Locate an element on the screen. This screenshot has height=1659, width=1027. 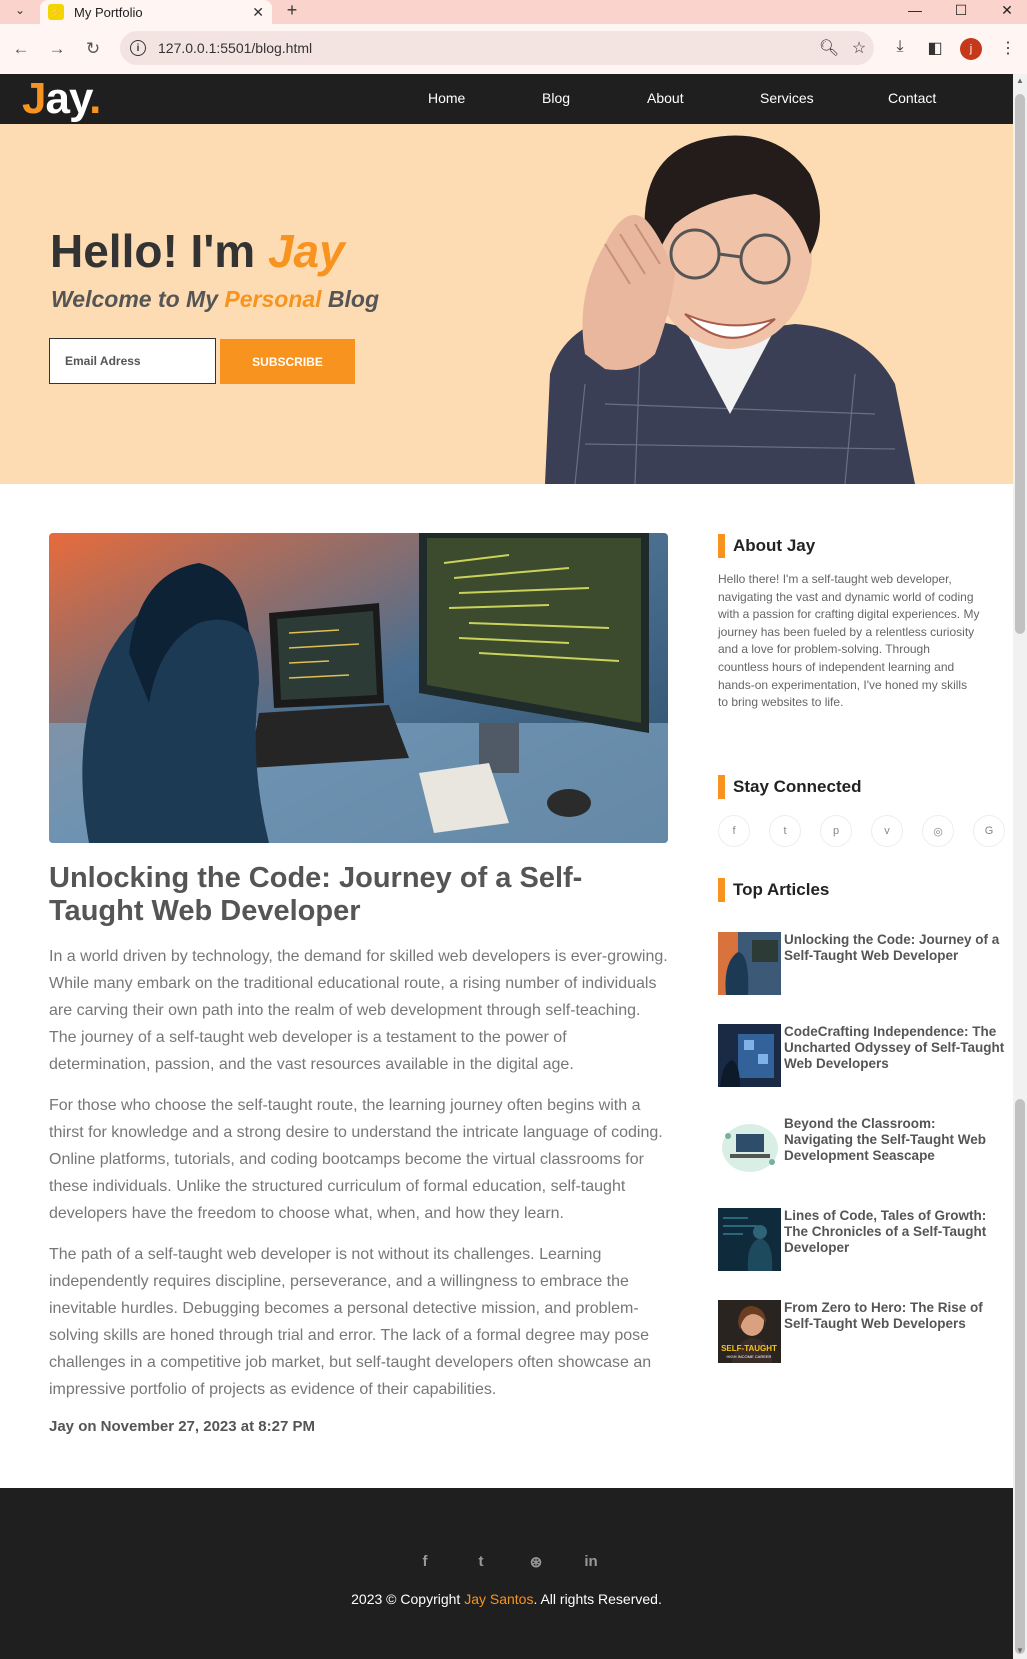
post-featured-image is located at coordinates (358, 688).